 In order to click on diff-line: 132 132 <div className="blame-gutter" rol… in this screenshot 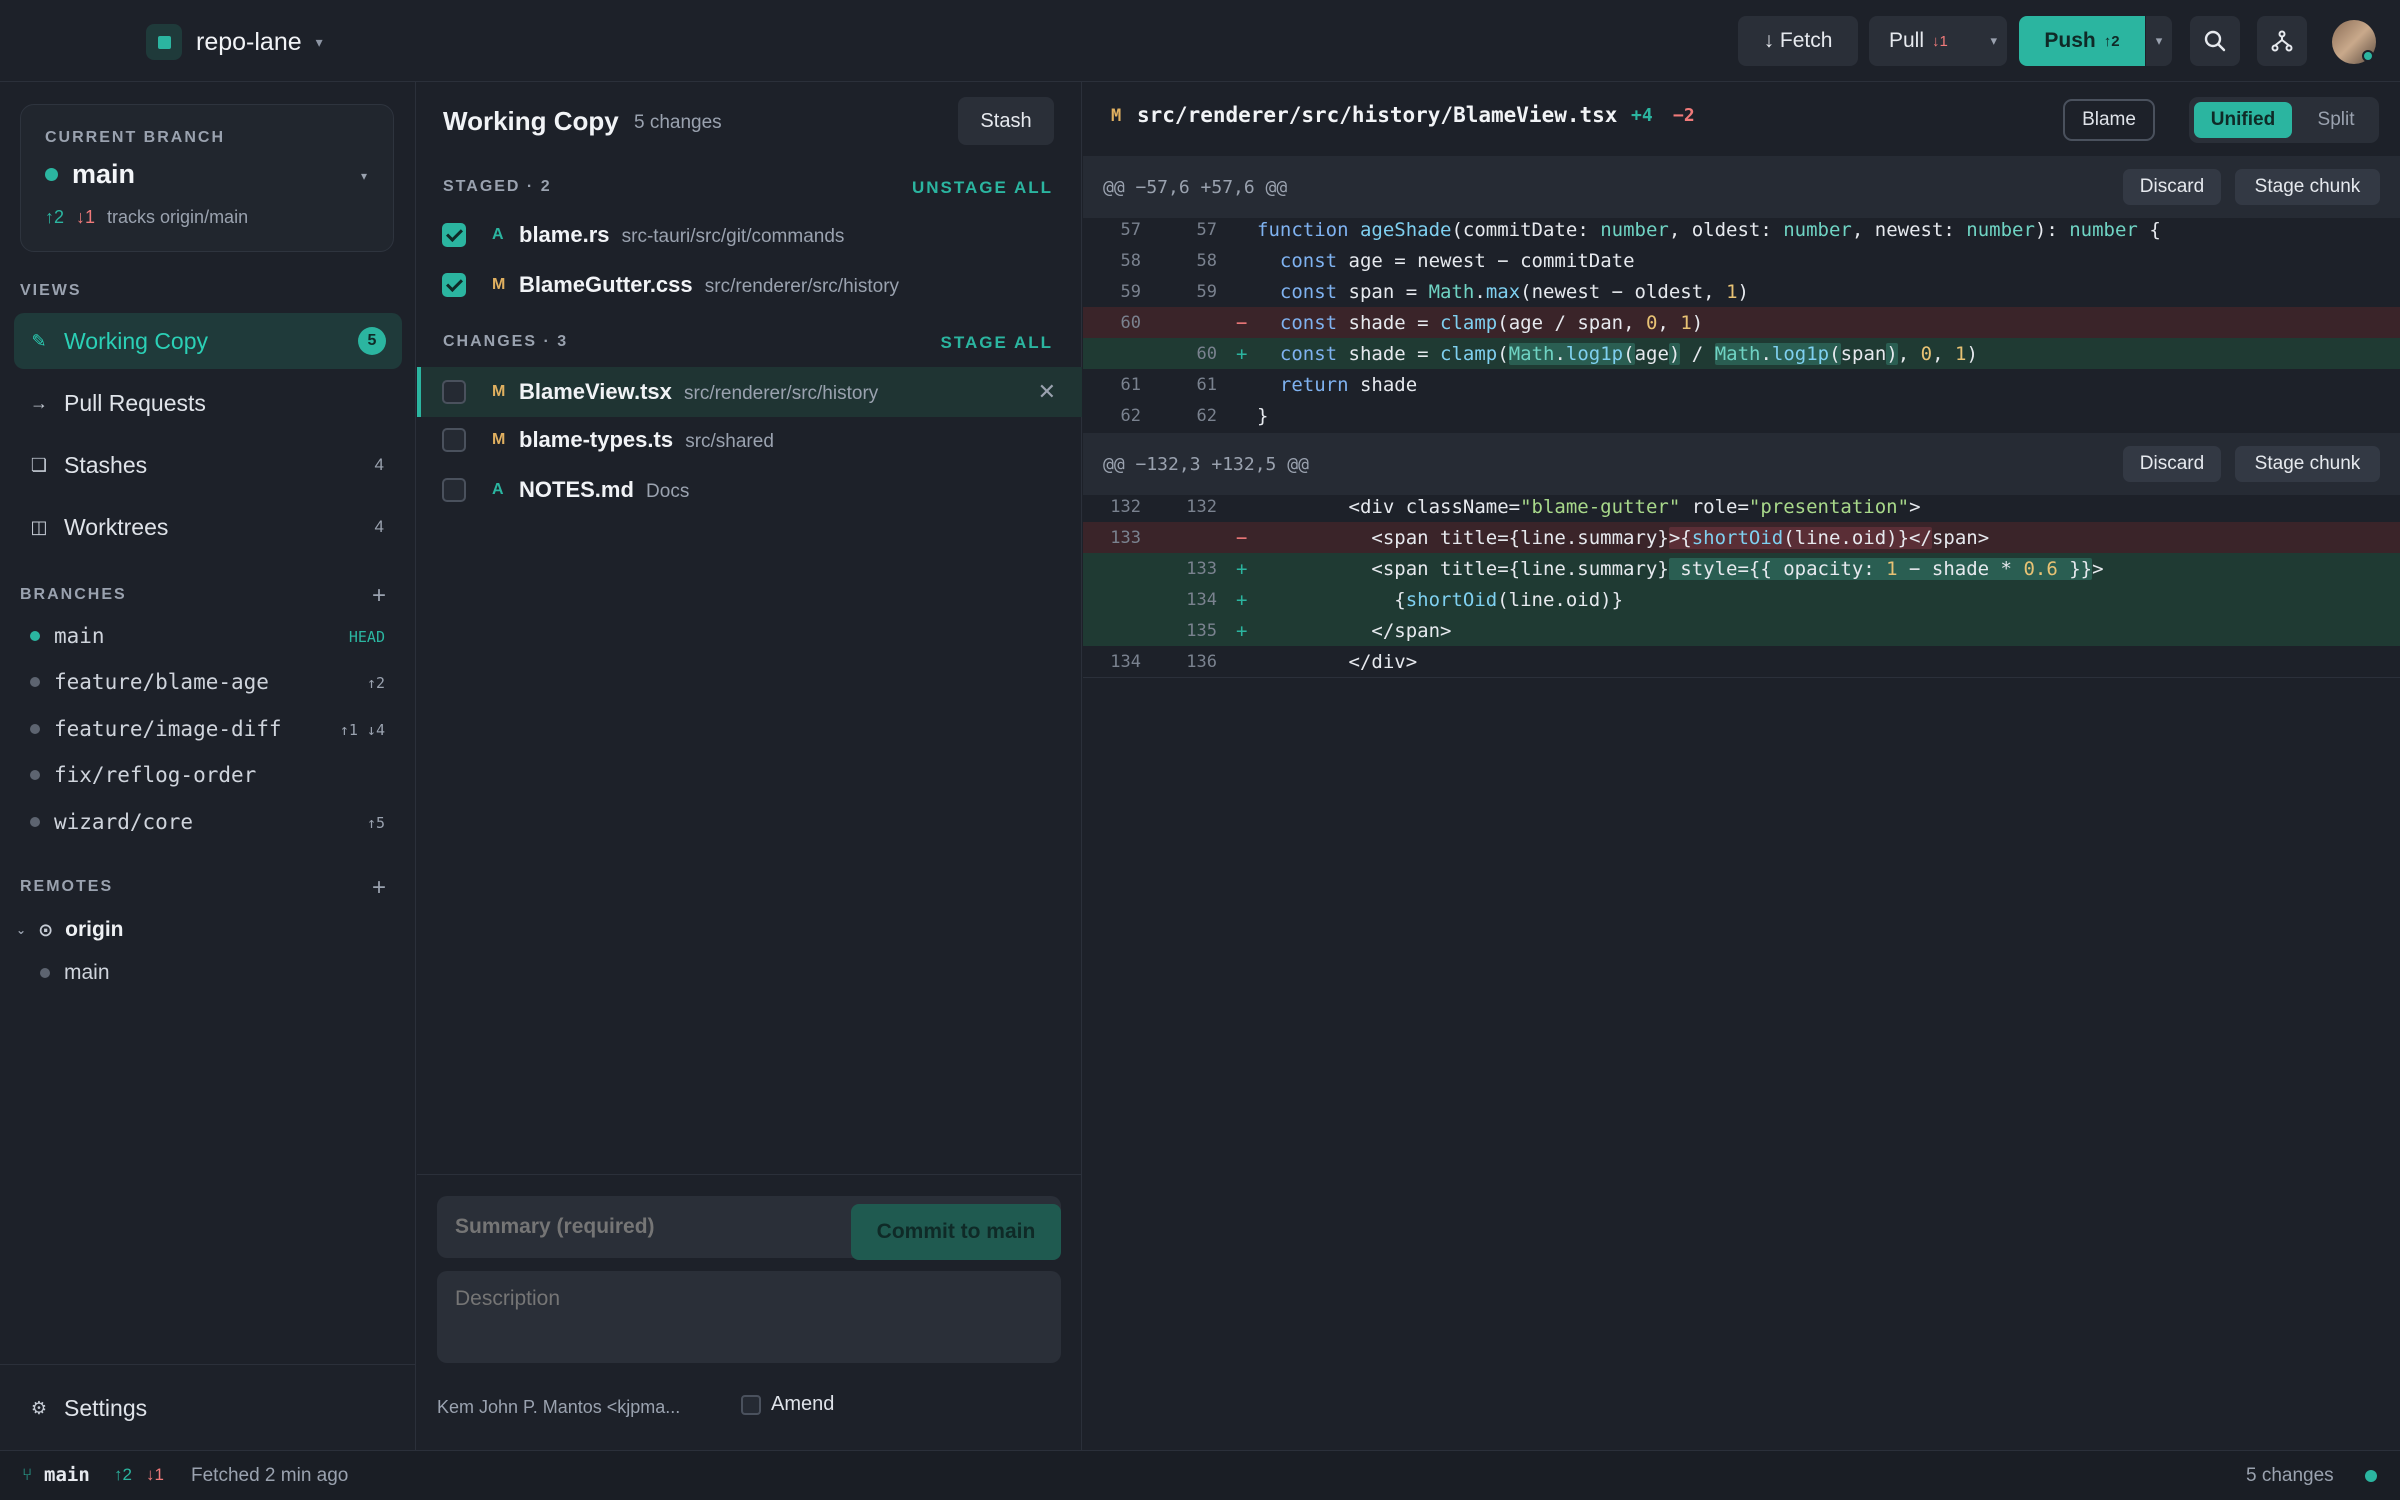, I will do `click(1515, 506)`.